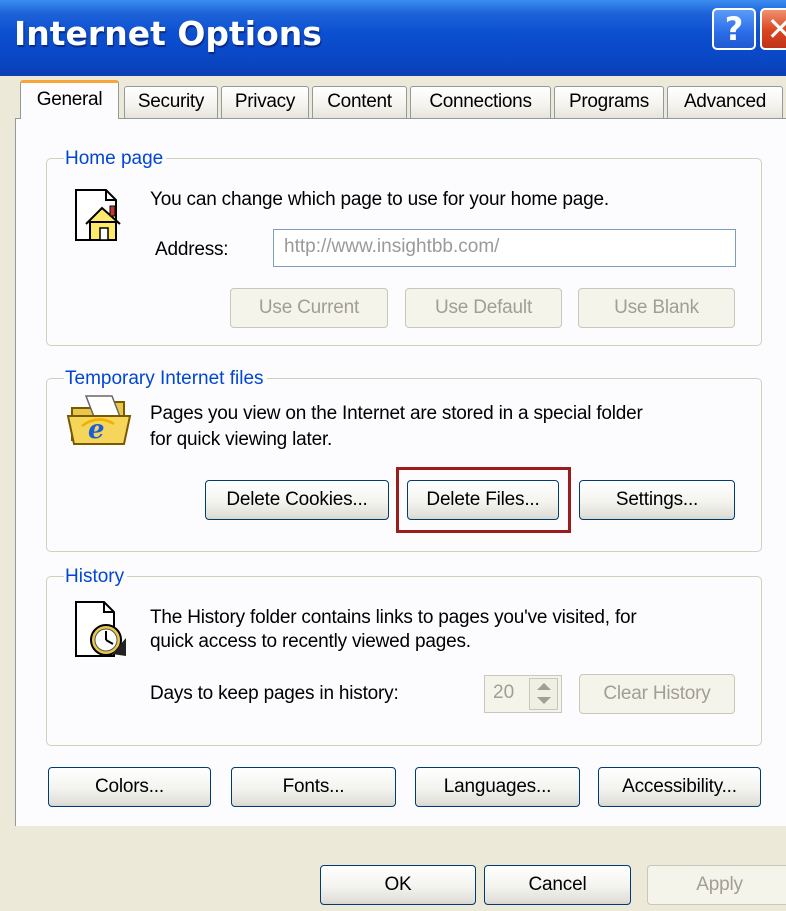 The height and width of the screenshot is (911, 786). I want to click on tab-programs: Programs, so click(609, 102).